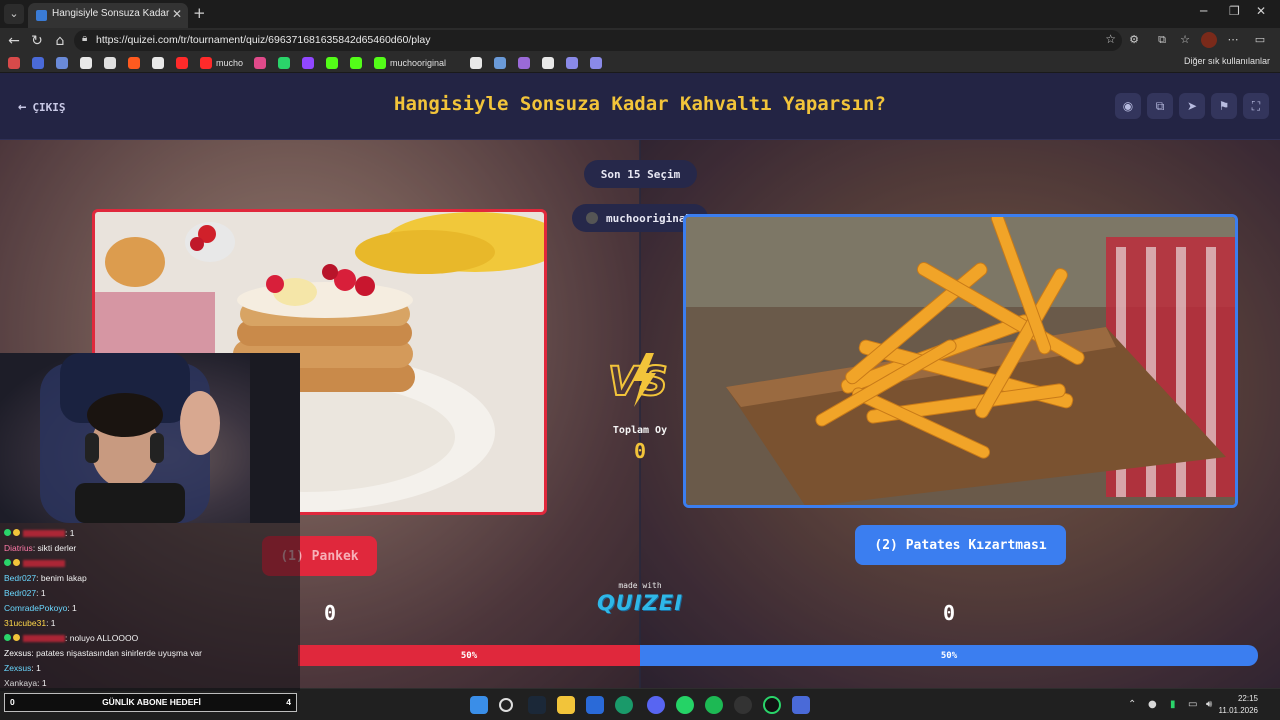 The image size is (1280, 720). What do you see at coordinates (20, 683) in the screenshot?
I see `chat-username: Xankaya` at bounding box center [20, 683].